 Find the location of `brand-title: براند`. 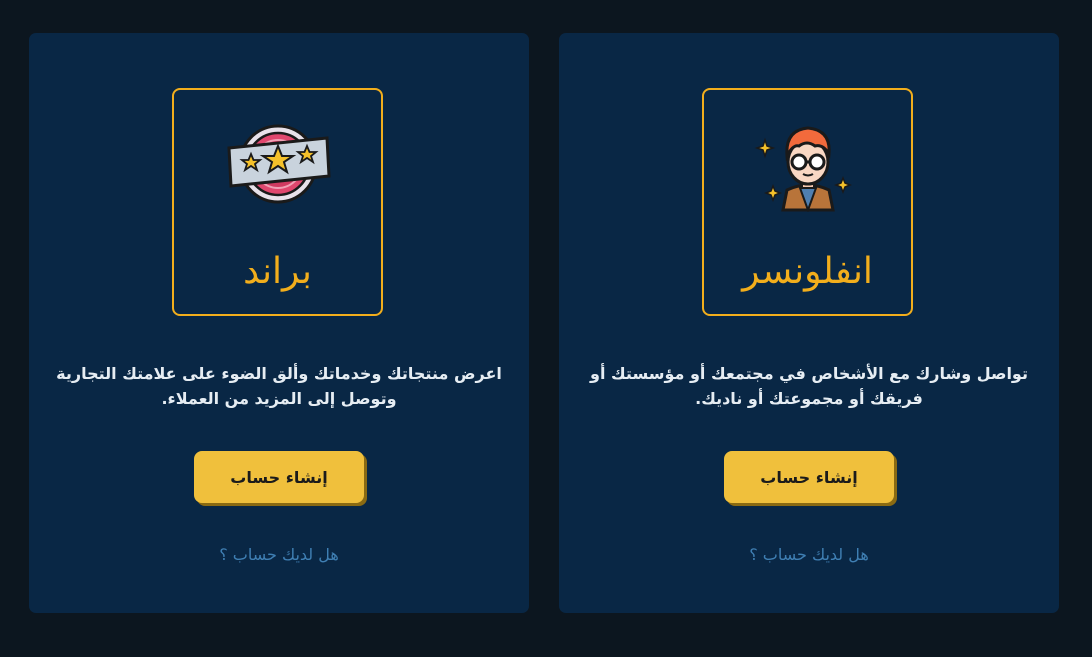

brand-title: براند is located at coordinates (277, 271).